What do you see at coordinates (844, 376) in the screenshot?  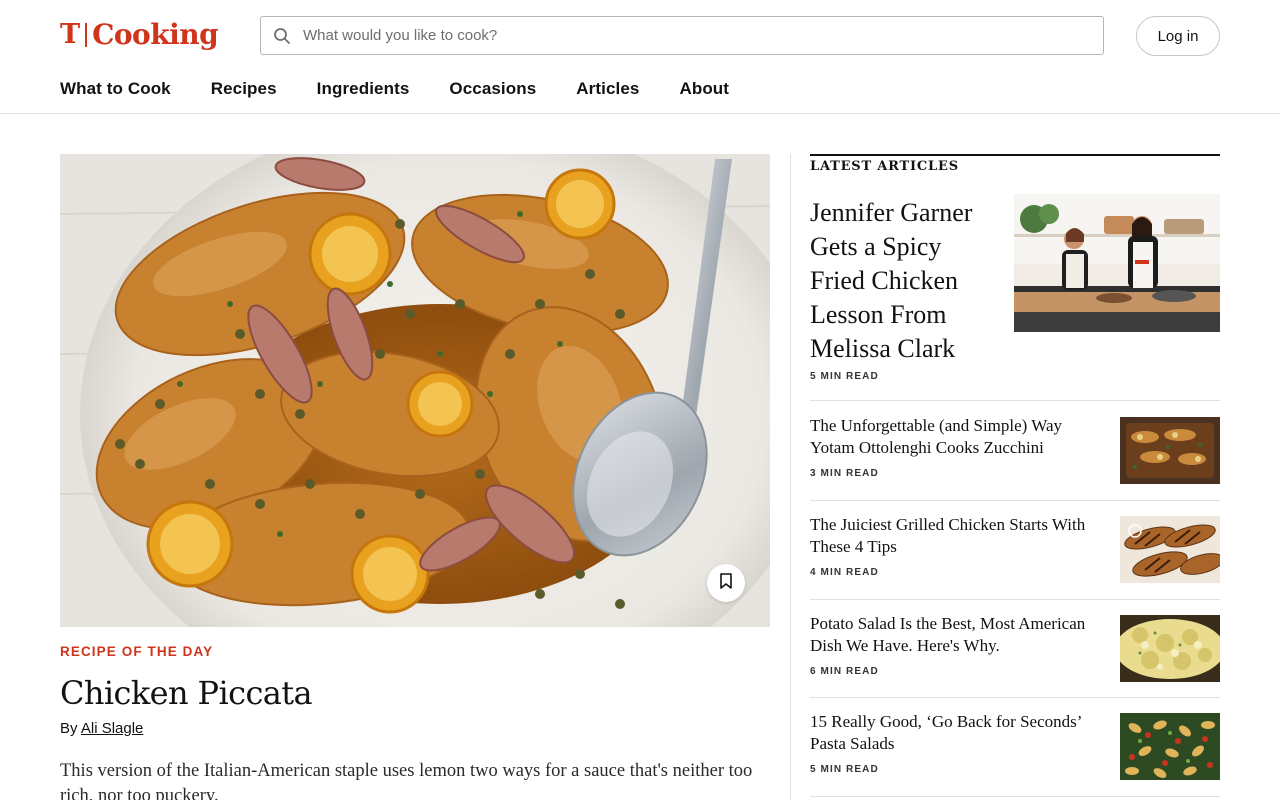 I see `featured-article-read-time: 5 MIN READ` at bounding box center [844, 376].